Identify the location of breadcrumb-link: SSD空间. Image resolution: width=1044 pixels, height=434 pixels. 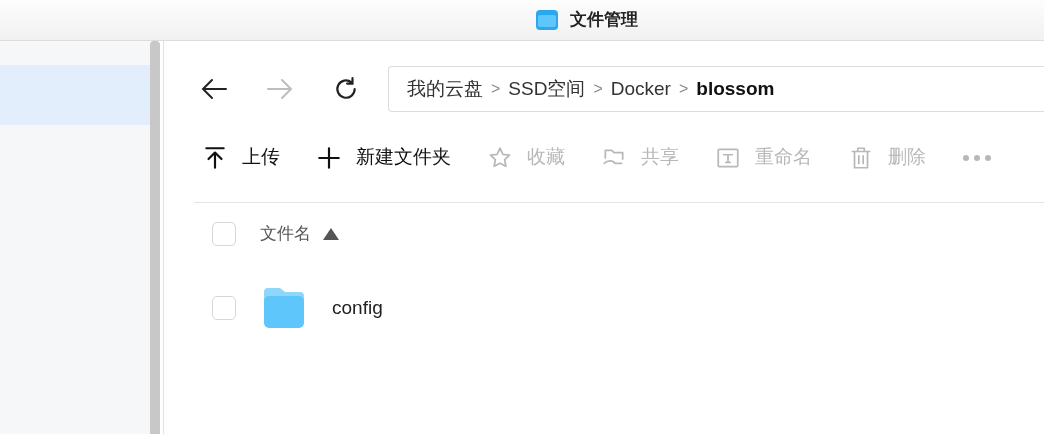
(547, 89).